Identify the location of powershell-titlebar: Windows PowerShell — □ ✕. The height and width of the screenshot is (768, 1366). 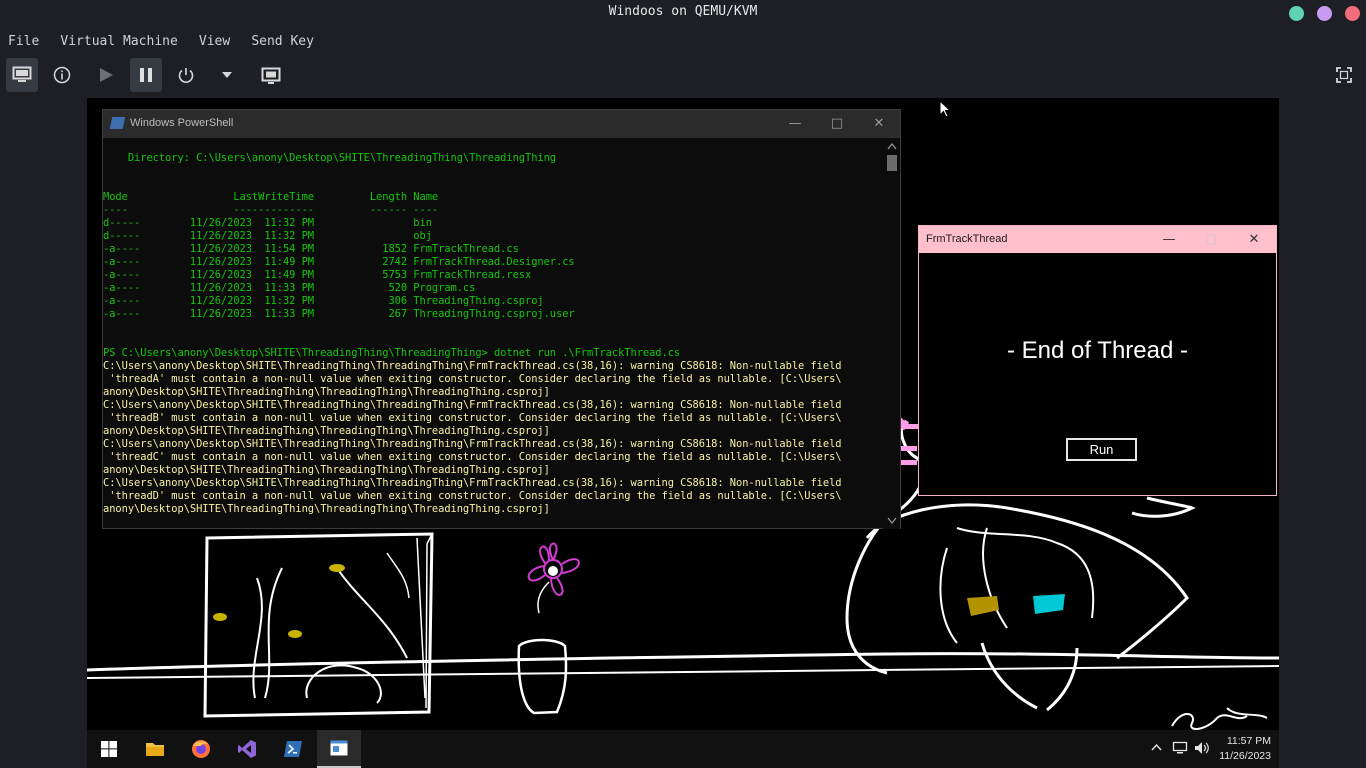
(501, 124).